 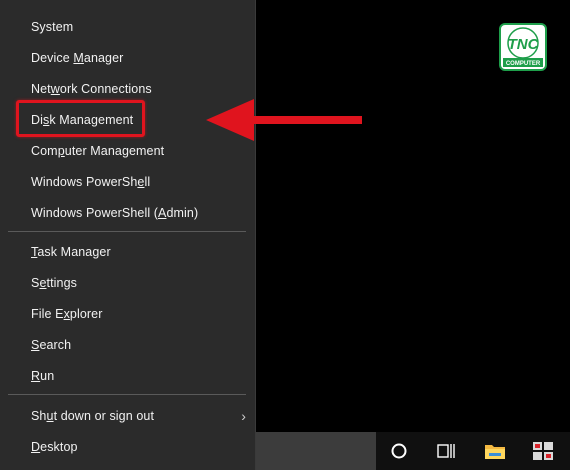 What do you see at coordinates (230, 120) in the screenshot?
I see `arrow-head` at bounding box center [230, 120].